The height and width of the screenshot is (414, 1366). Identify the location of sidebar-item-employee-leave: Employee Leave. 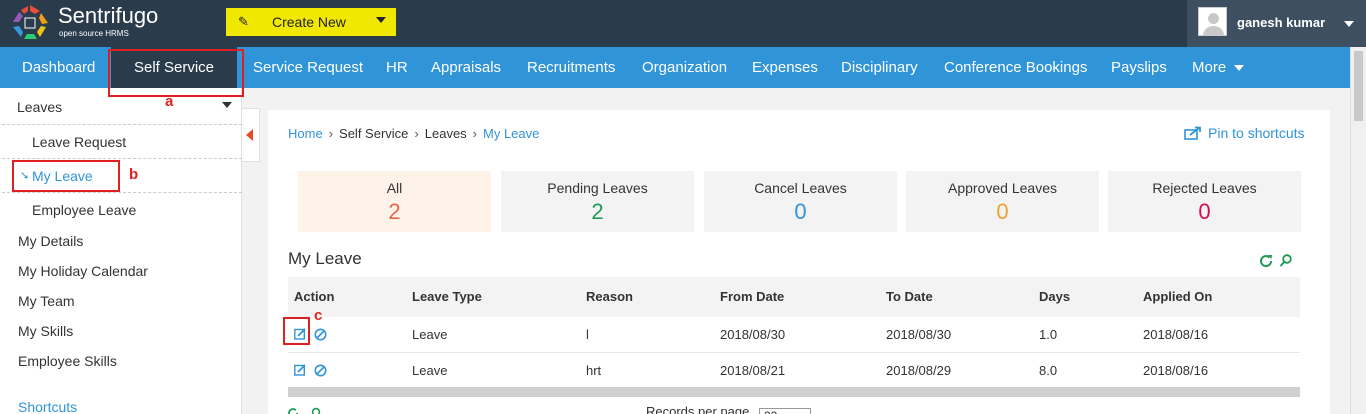
(122, 209).